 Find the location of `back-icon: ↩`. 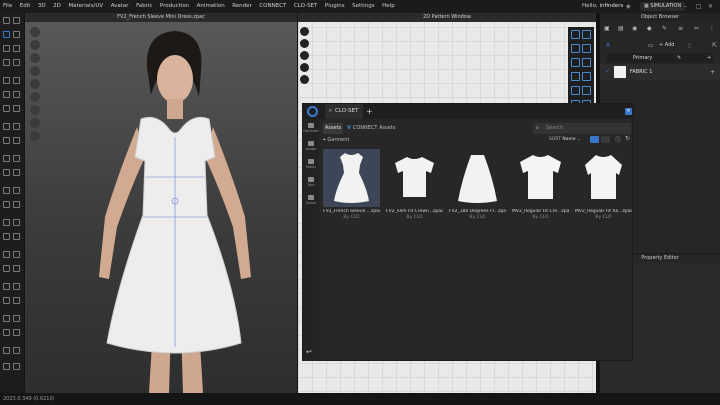

back-icon: ↩ is located at coordinates (309, 352).